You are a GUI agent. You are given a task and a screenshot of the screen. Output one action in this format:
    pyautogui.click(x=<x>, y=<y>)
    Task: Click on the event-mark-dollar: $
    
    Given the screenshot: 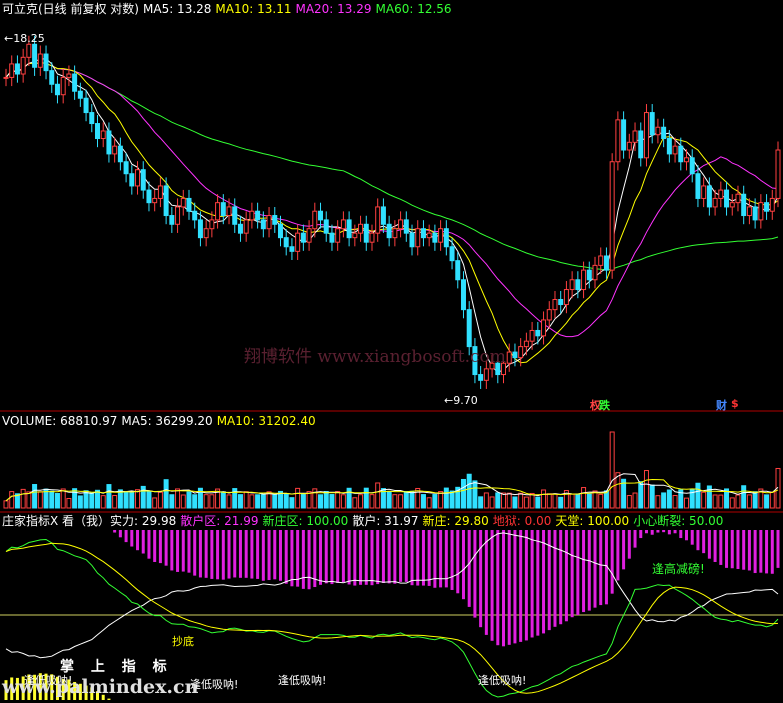 What is the action you would take?
    pyautogui.click(x=735, y=403)
    